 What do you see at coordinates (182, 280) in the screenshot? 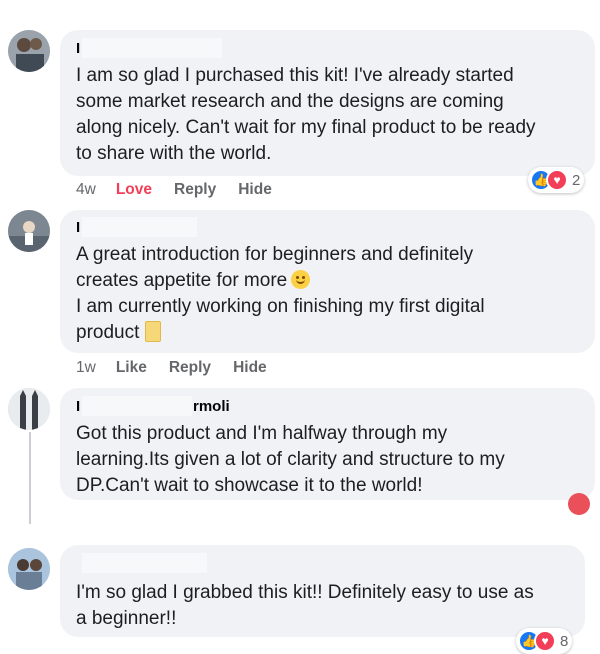
I see `comment-text-span: creates appetite for more` at bounding box center [182, 280].